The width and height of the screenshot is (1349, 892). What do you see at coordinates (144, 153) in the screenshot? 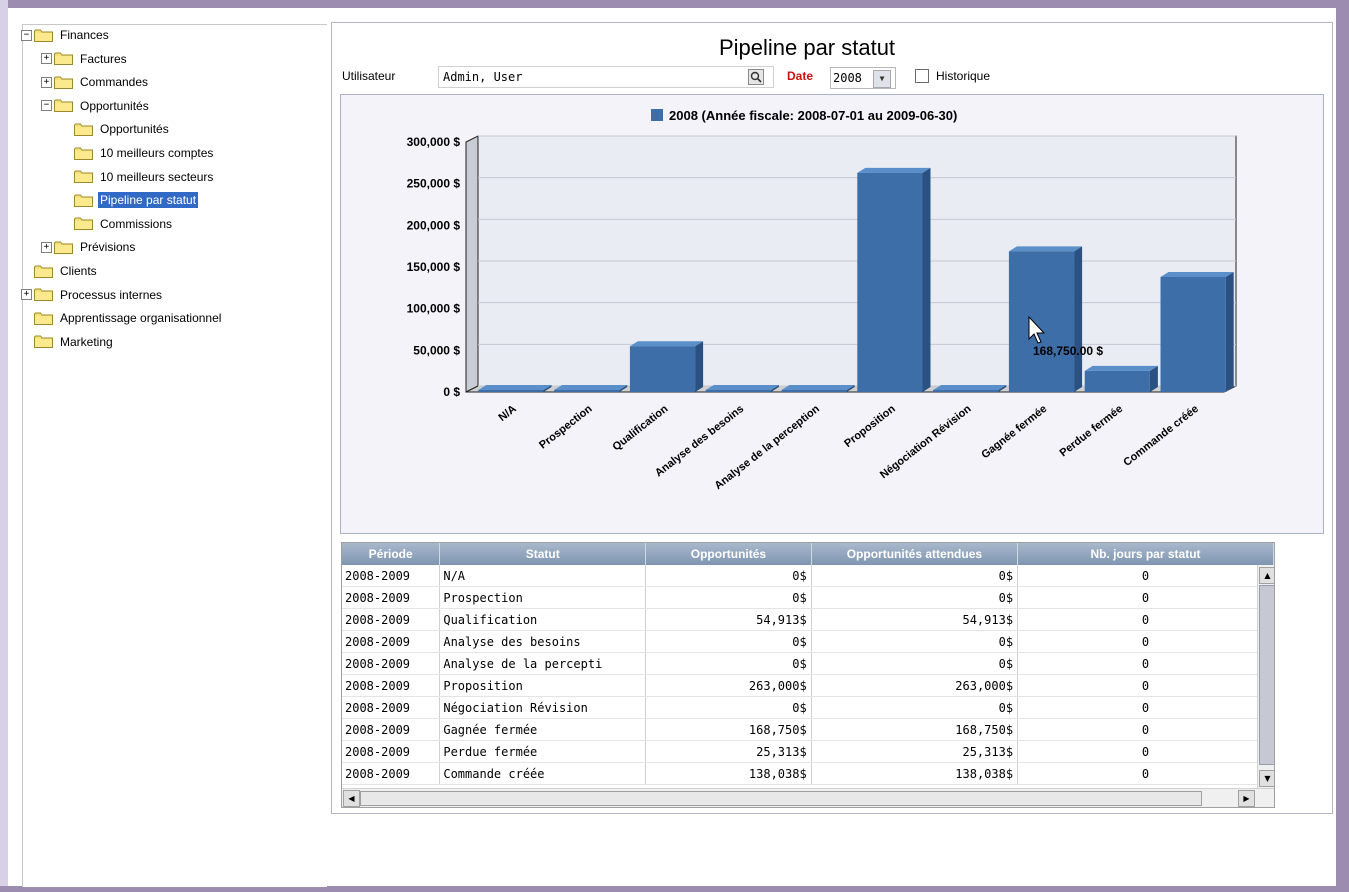
I see `tree-item: 10 meilleurs comptes` at bounding box center [144, 153].